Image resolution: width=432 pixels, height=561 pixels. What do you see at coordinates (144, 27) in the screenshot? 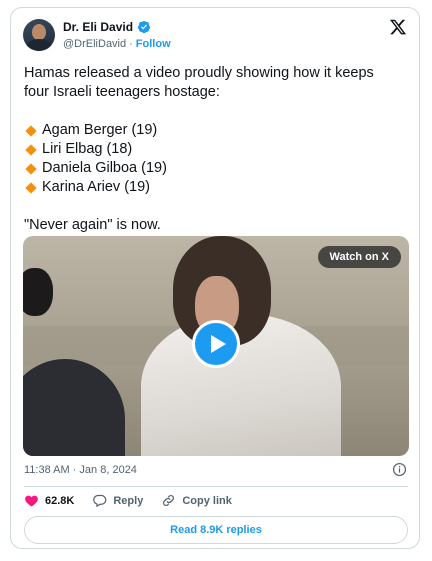
I see `verified-badge-icon` at bounding box center [144, 27].